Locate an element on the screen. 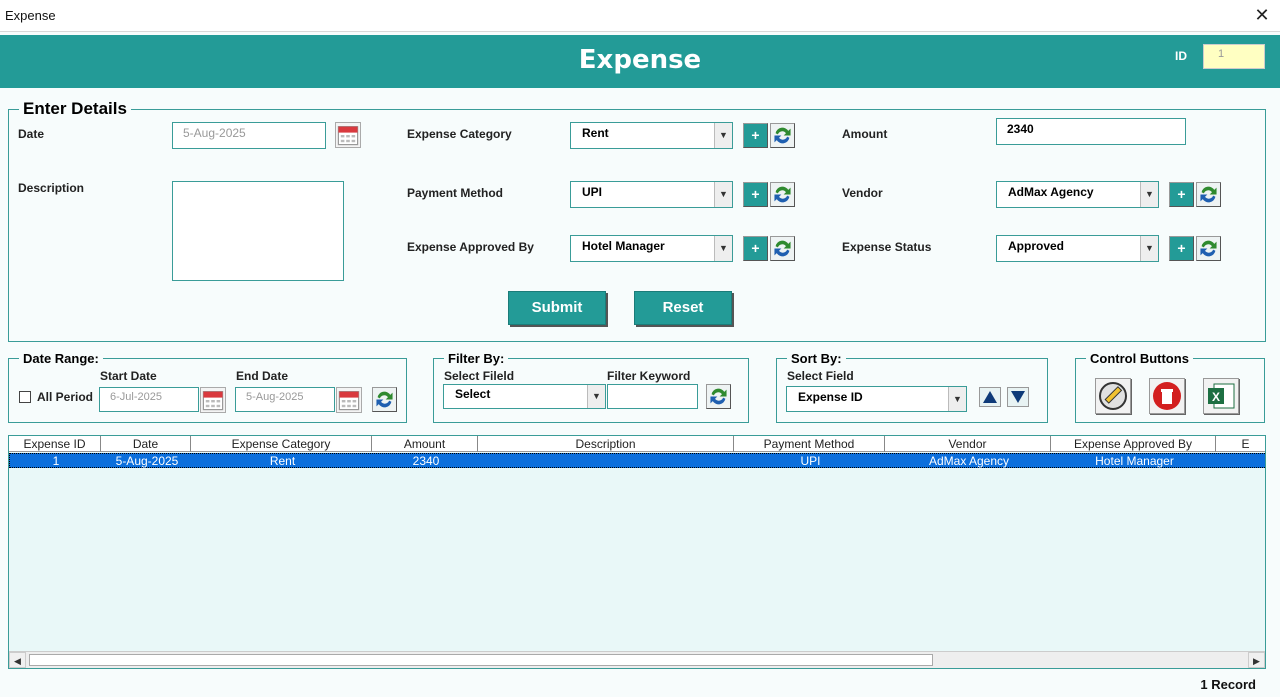  table-cell: 5-Aug-2025 is located at coordinates (147, 461).